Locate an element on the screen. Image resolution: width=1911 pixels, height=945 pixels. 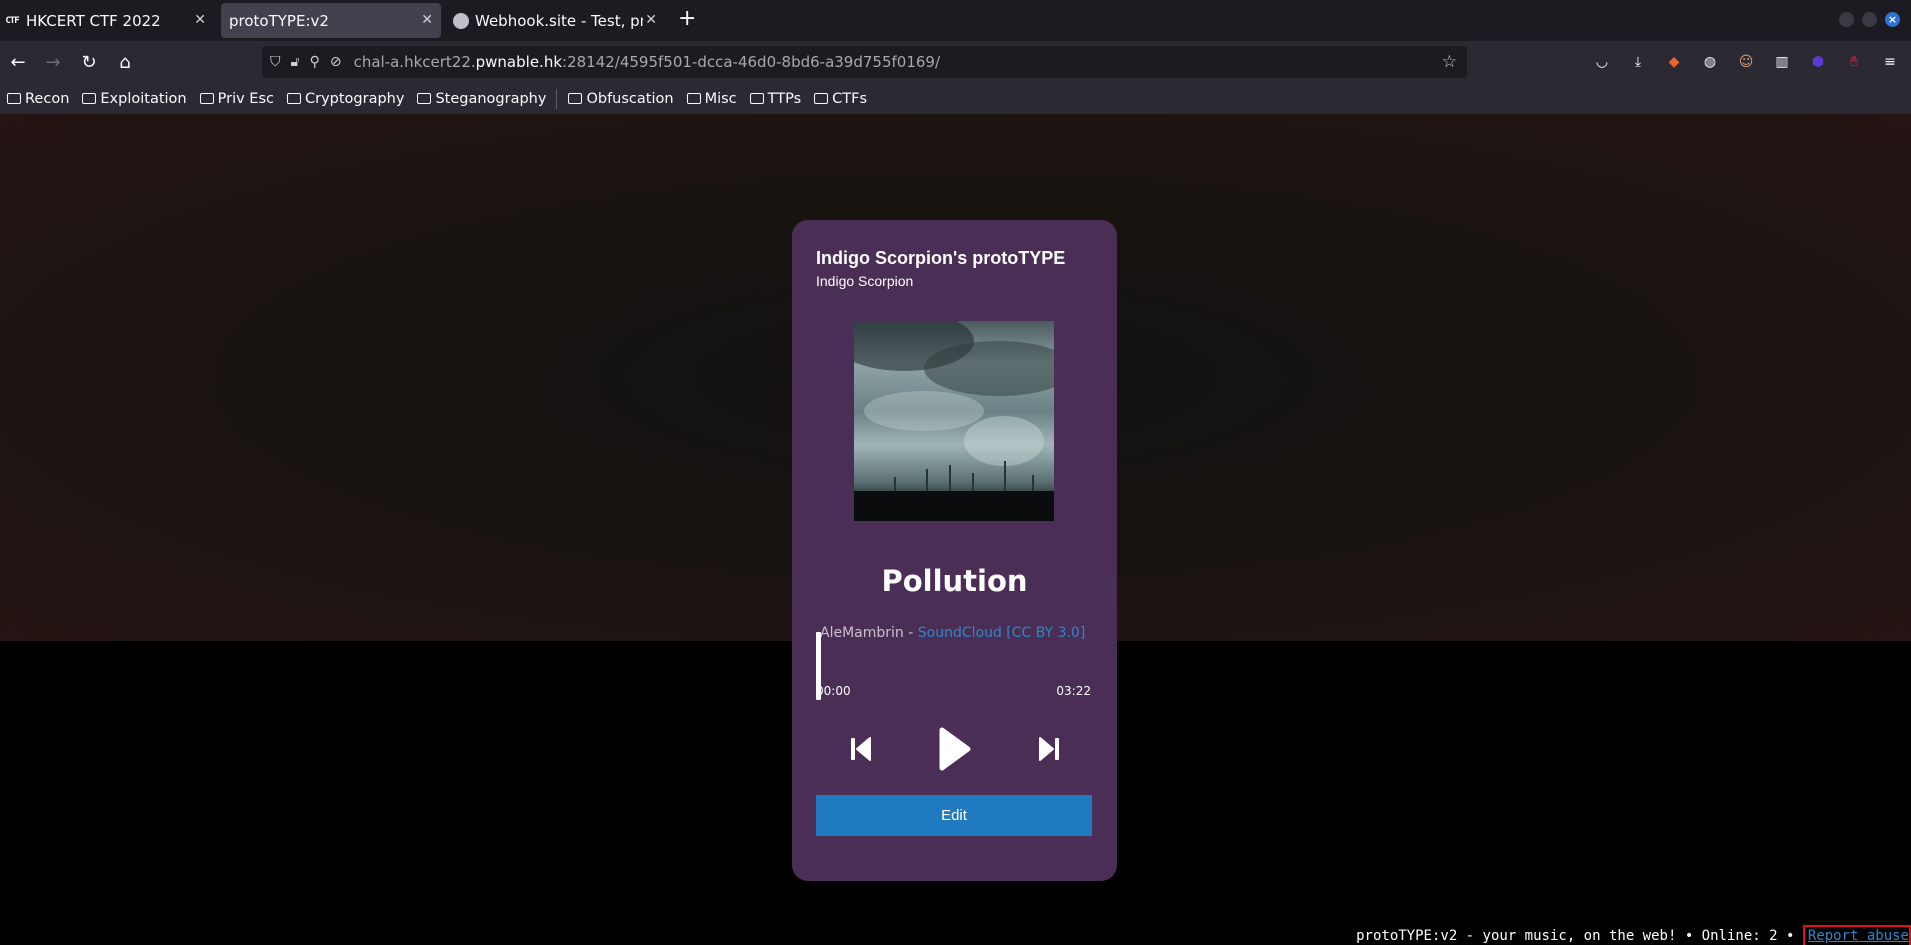
play-button is located at coordinates (955, 749).